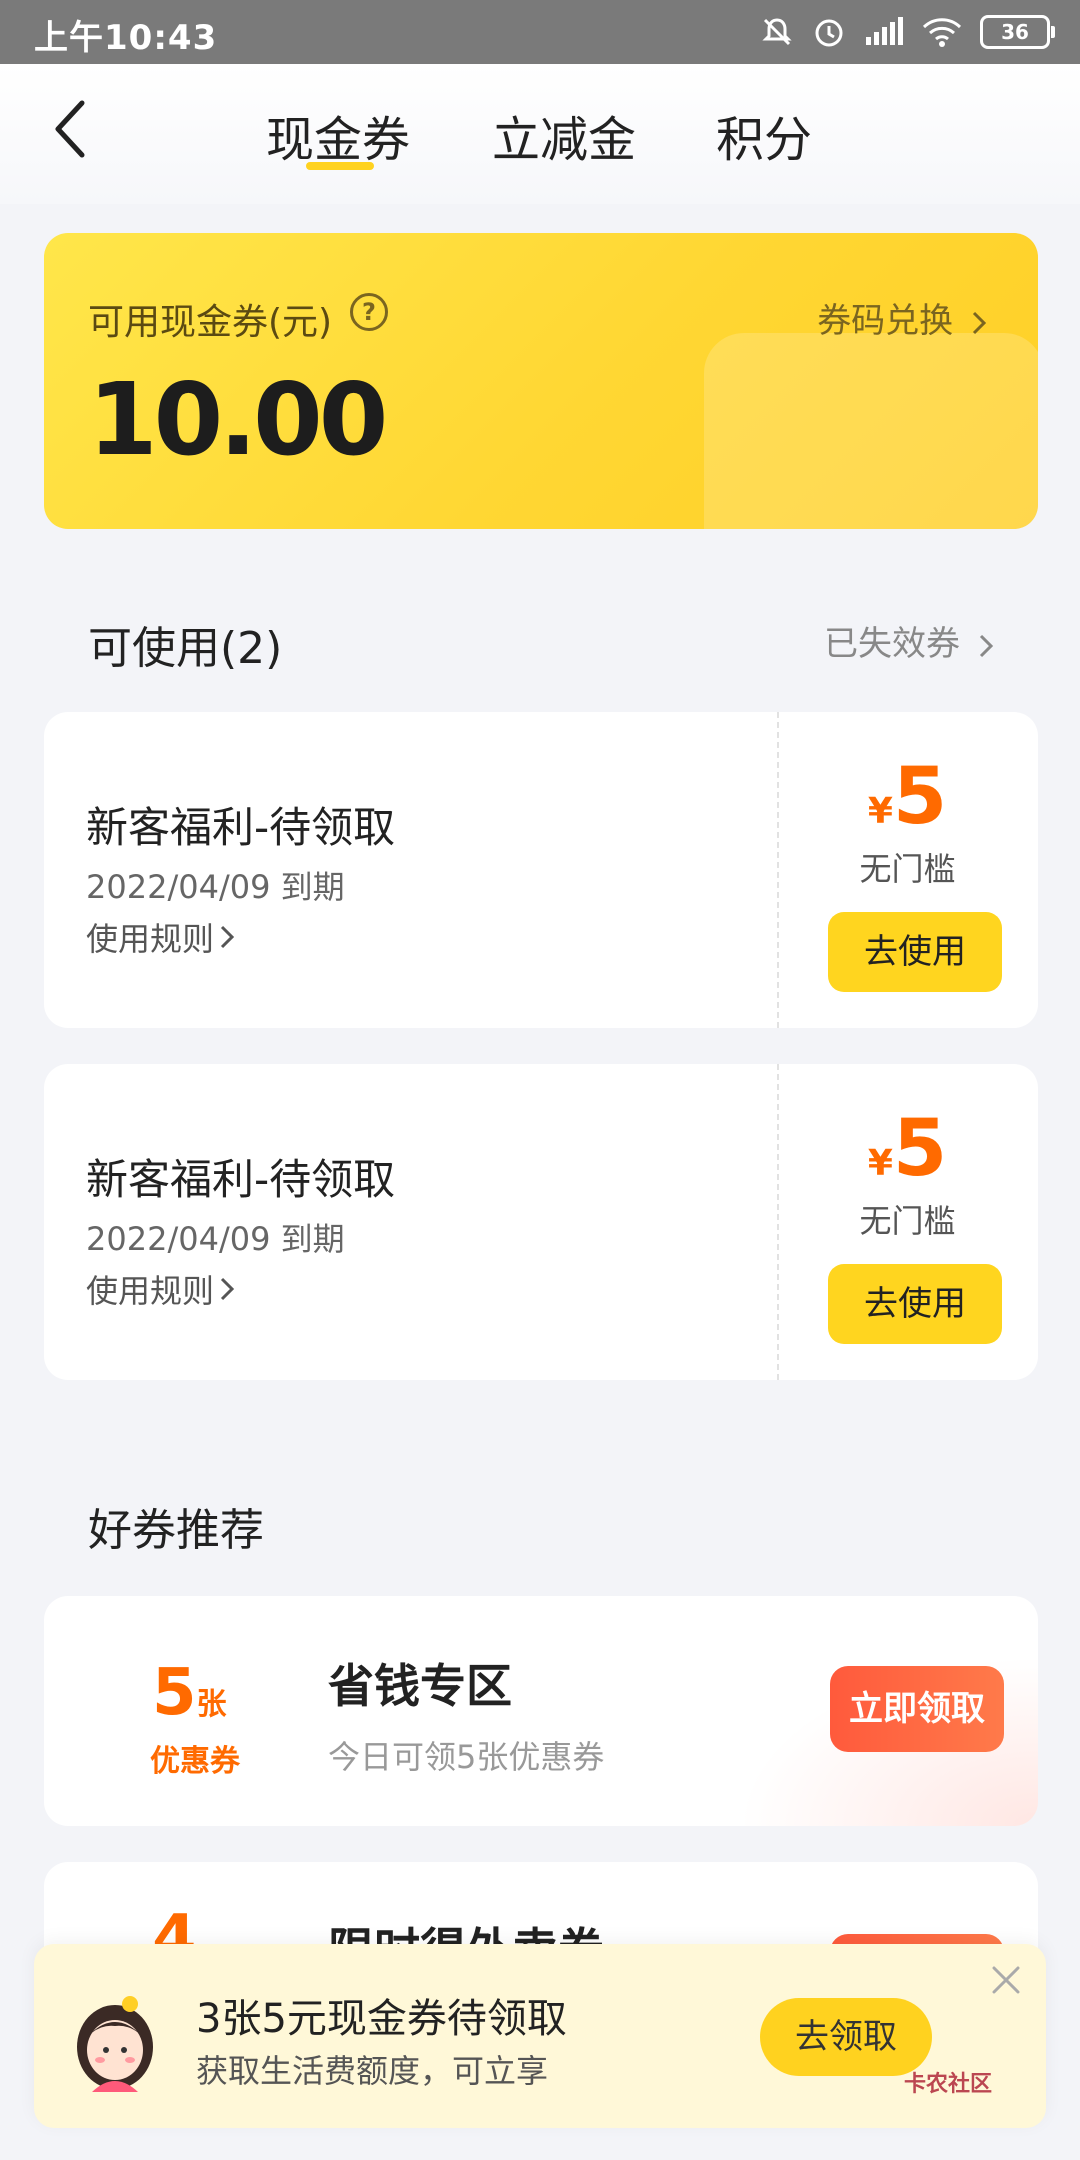 The image size is (1080, 2160). Describe the element at coordinates (540, 32) in the screenshot. I see `status-bar: 上午10:43 36` at that location.